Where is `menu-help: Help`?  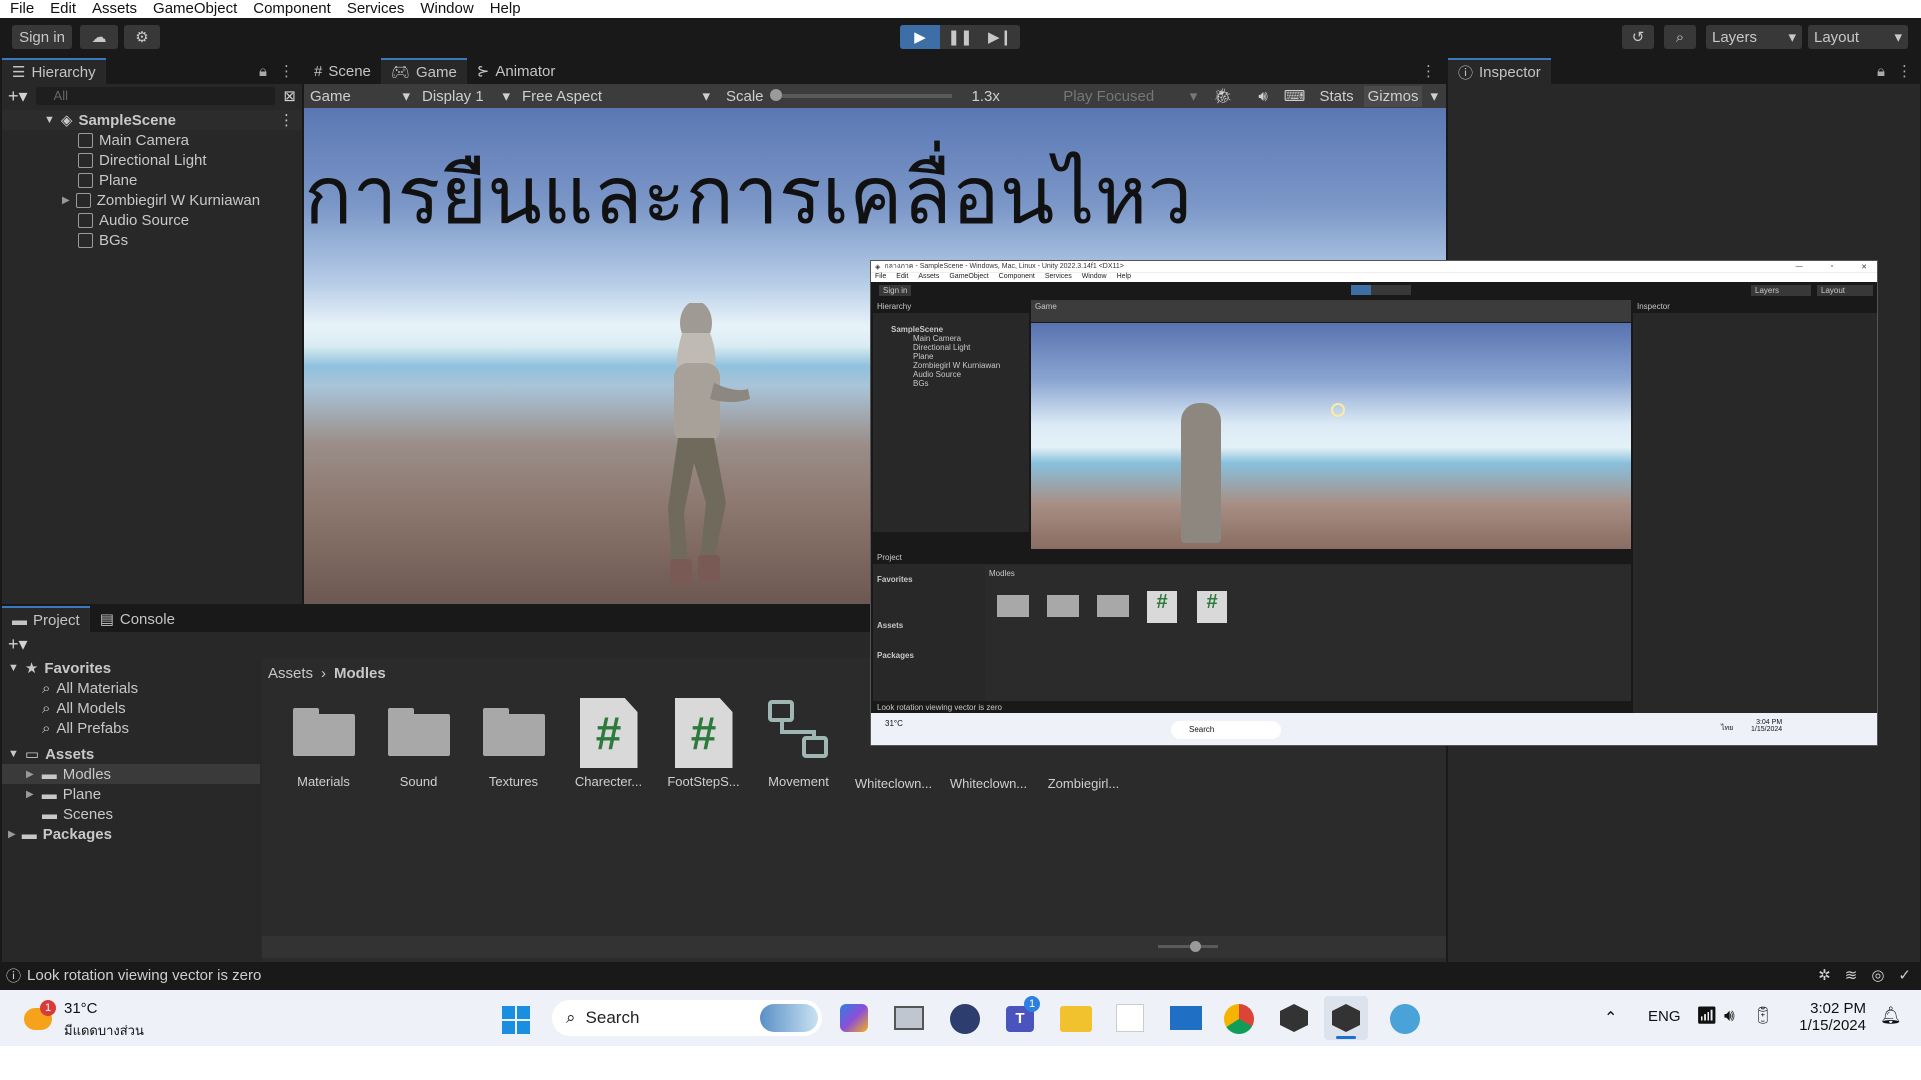
menu-help: Help is located at coordinates (505, 9).